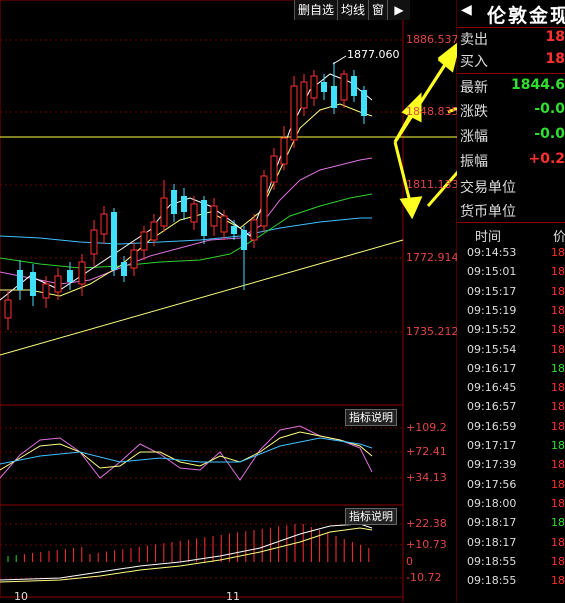 This screenshot has height=603, width=565. Describe the element at coordinates (492, 445) in the screenshot. I see `tick-time: 09:17:17` at that location.